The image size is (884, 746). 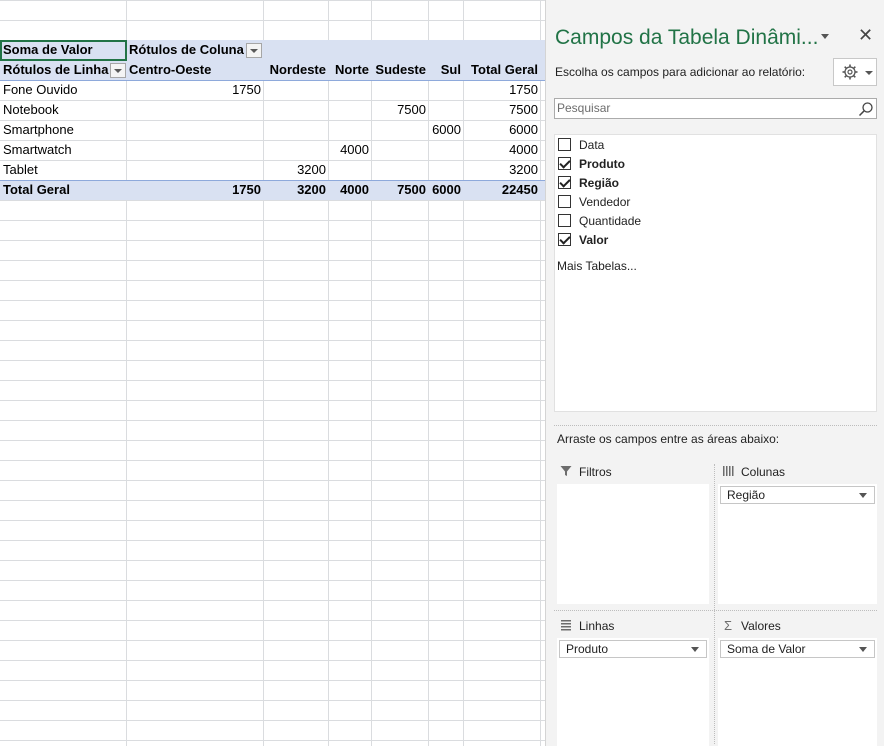 What do you see at coordinates (602, 163) in the screenshot?
I see `field-label: Produto` at bounding box center [602, 163].